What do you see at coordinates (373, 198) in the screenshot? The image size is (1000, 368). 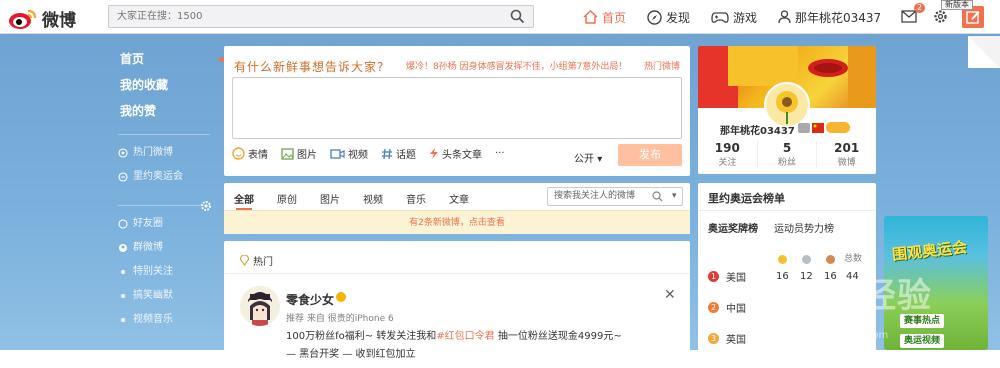 I see `tab-video: 视频` at bounding box center [373, 198].